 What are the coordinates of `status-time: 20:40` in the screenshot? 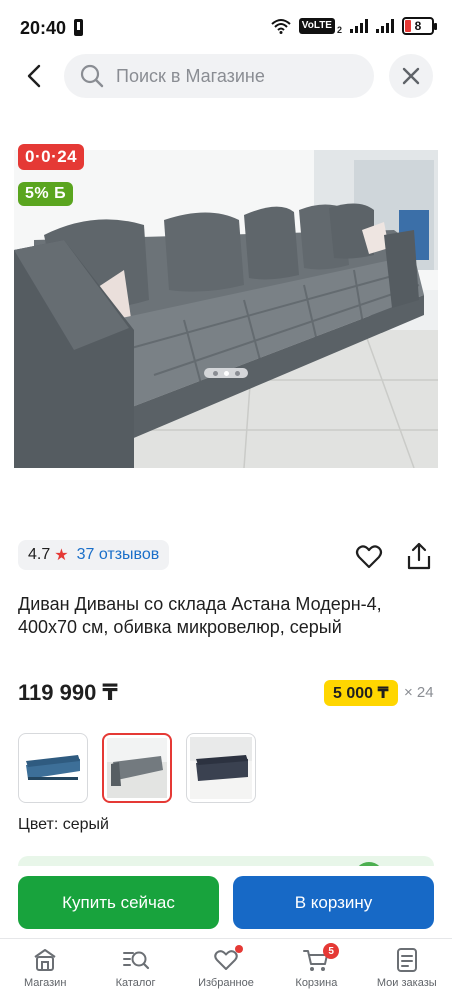 It's located at (43, 28).